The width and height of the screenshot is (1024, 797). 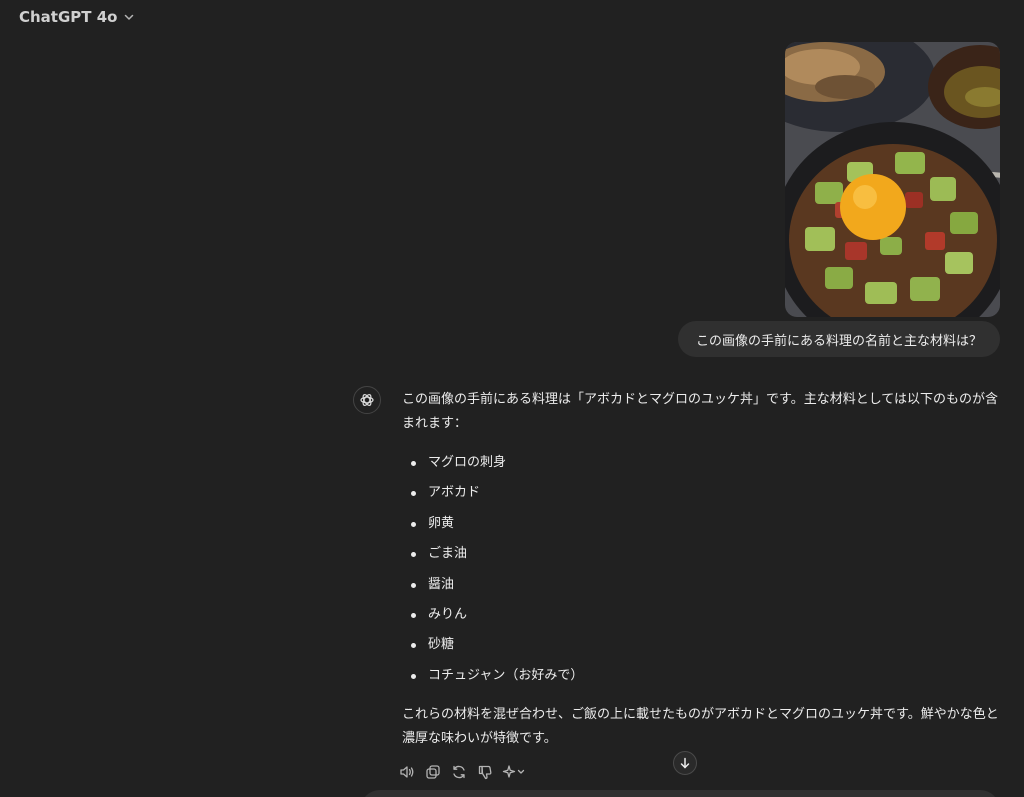 What do you see at coordinates (433, 772) in the screenshot?
I see `copy-icon` at bounding box center [433, 772].